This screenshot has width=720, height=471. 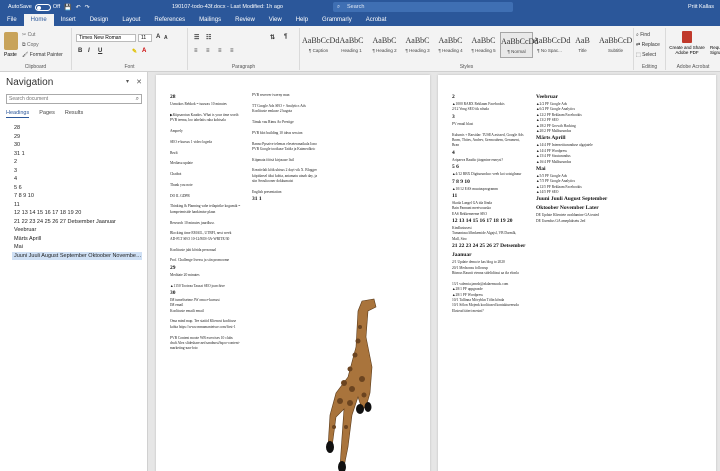 I want to click on style-item: AaBbCcD Subtitle, so click(x=615, y=45).